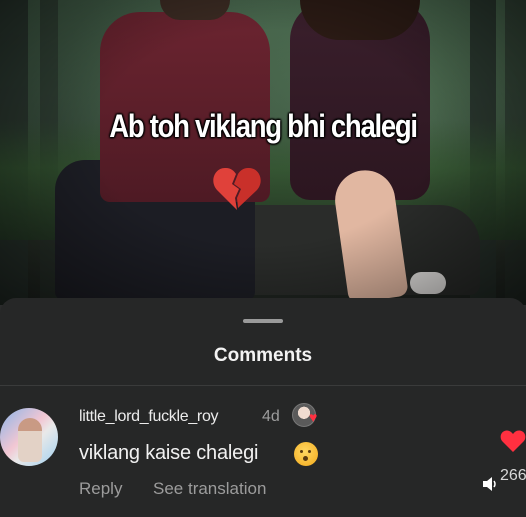 The image size is (526, 517). What do you see at coordinates (306, 454) in the screenshot?
I see `raised-eyebrow-face-icon` at bounding box center [306, 454].